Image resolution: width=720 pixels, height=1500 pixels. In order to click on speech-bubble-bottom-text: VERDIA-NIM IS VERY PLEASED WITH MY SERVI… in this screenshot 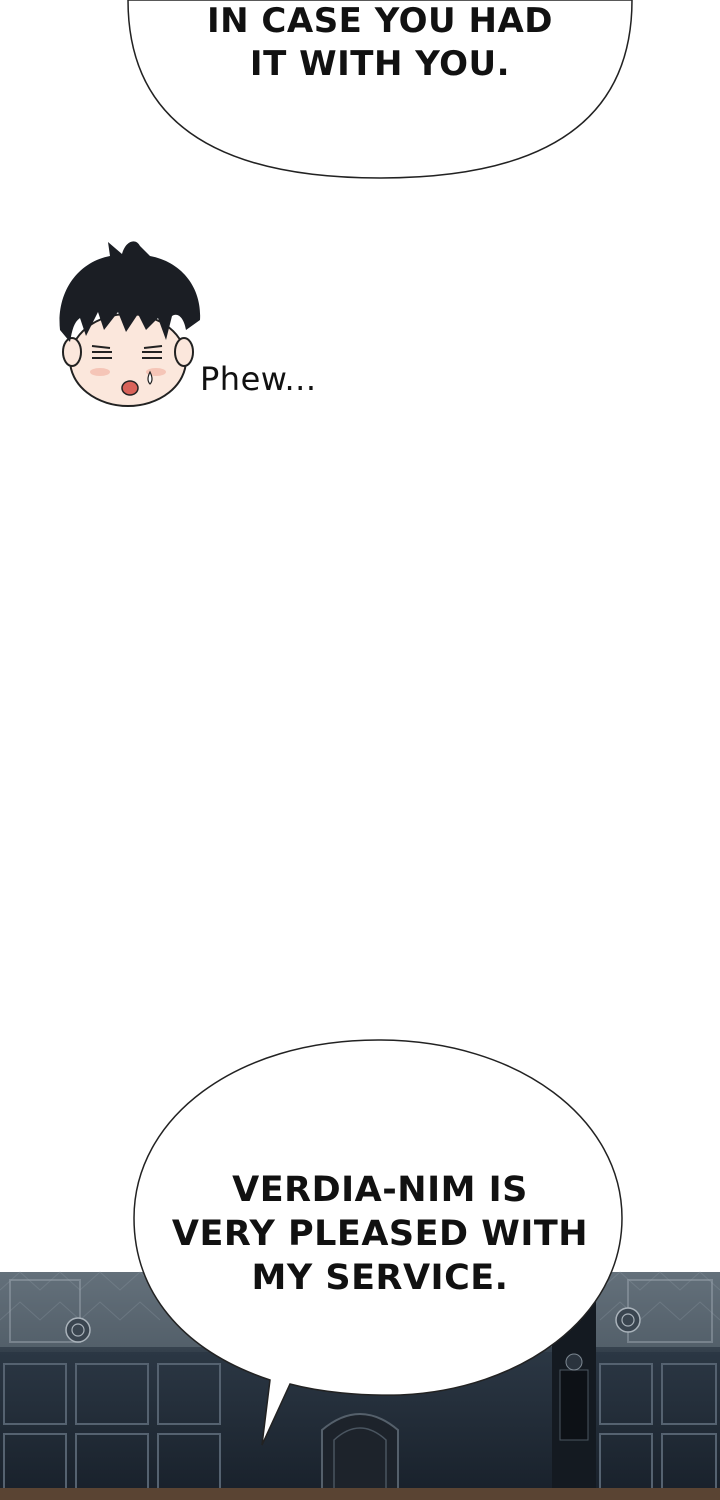, I will do `click(380, 1234)`.